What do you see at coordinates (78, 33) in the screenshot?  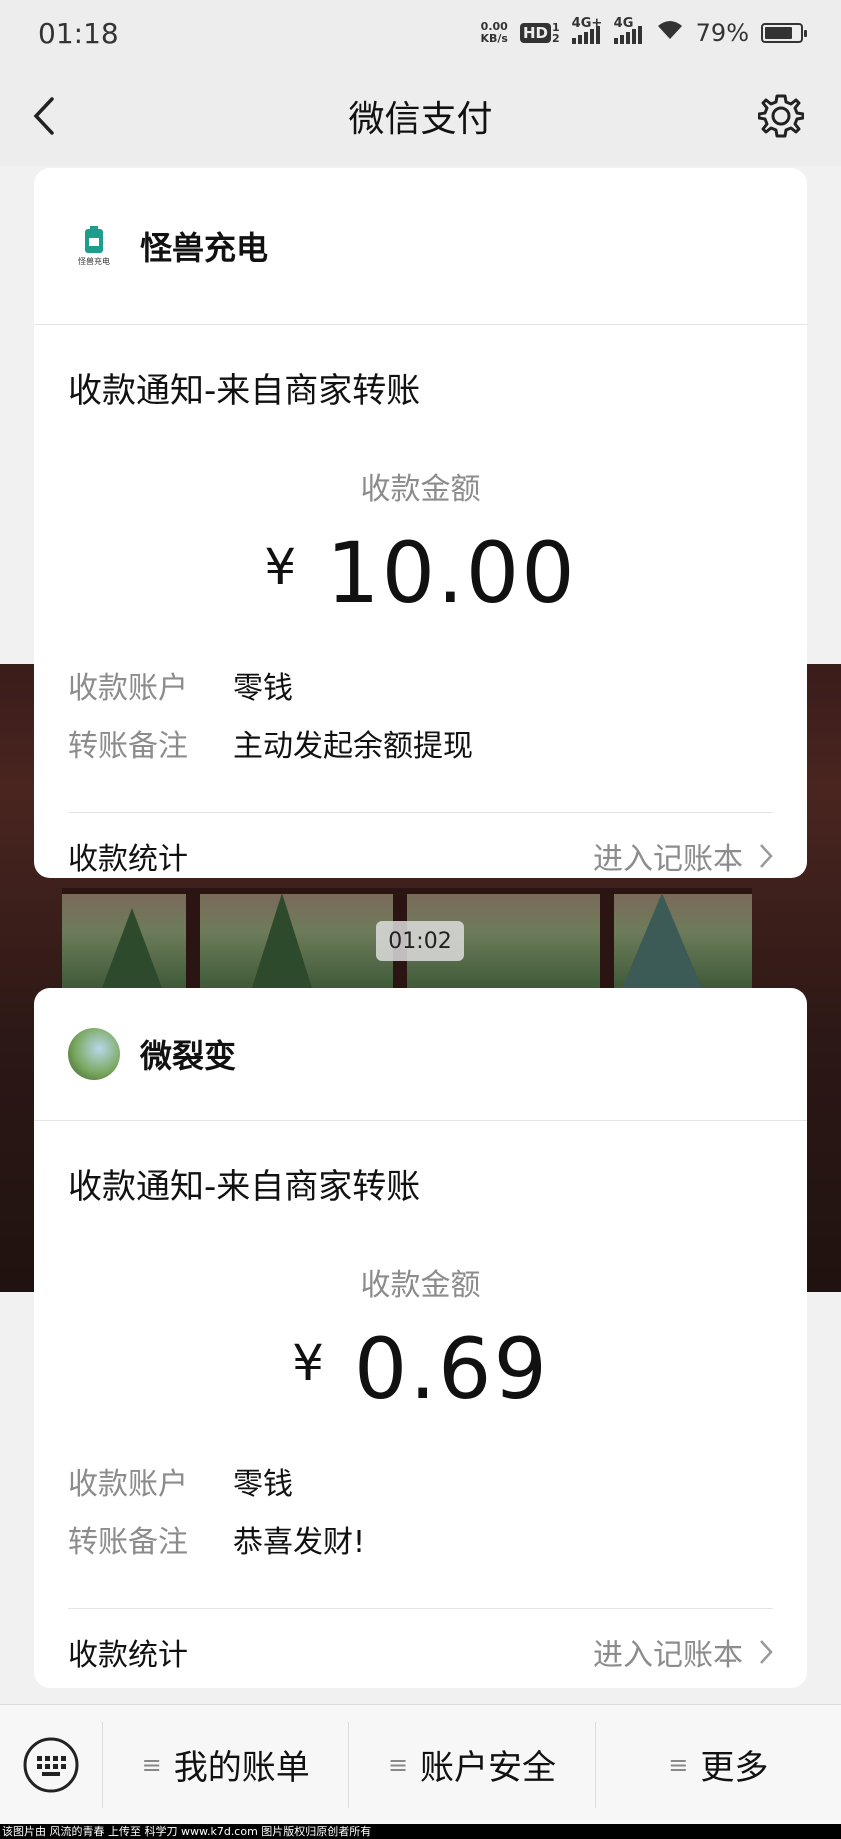 I see `status-time: 01:18` at bounding box center [78, 33].